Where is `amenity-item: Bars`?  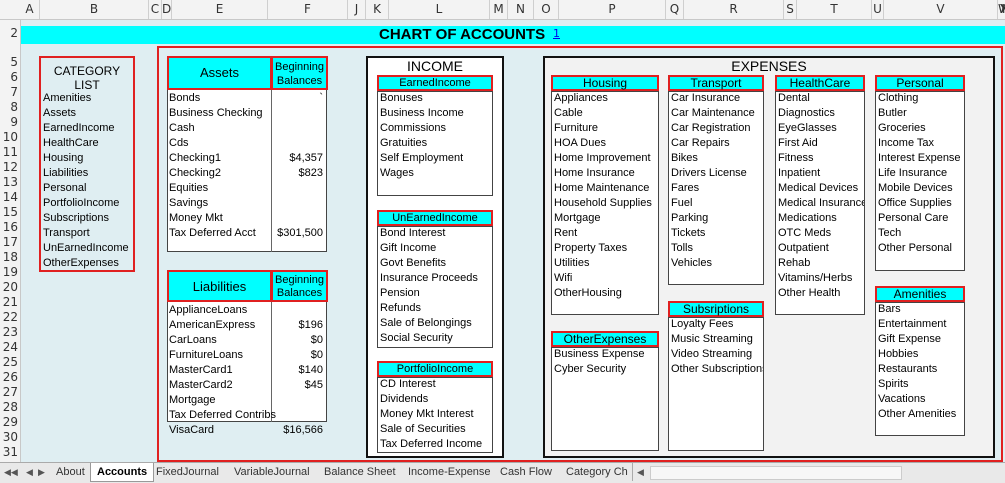 amenity-item: Bars is located at coordinates (920, 309).